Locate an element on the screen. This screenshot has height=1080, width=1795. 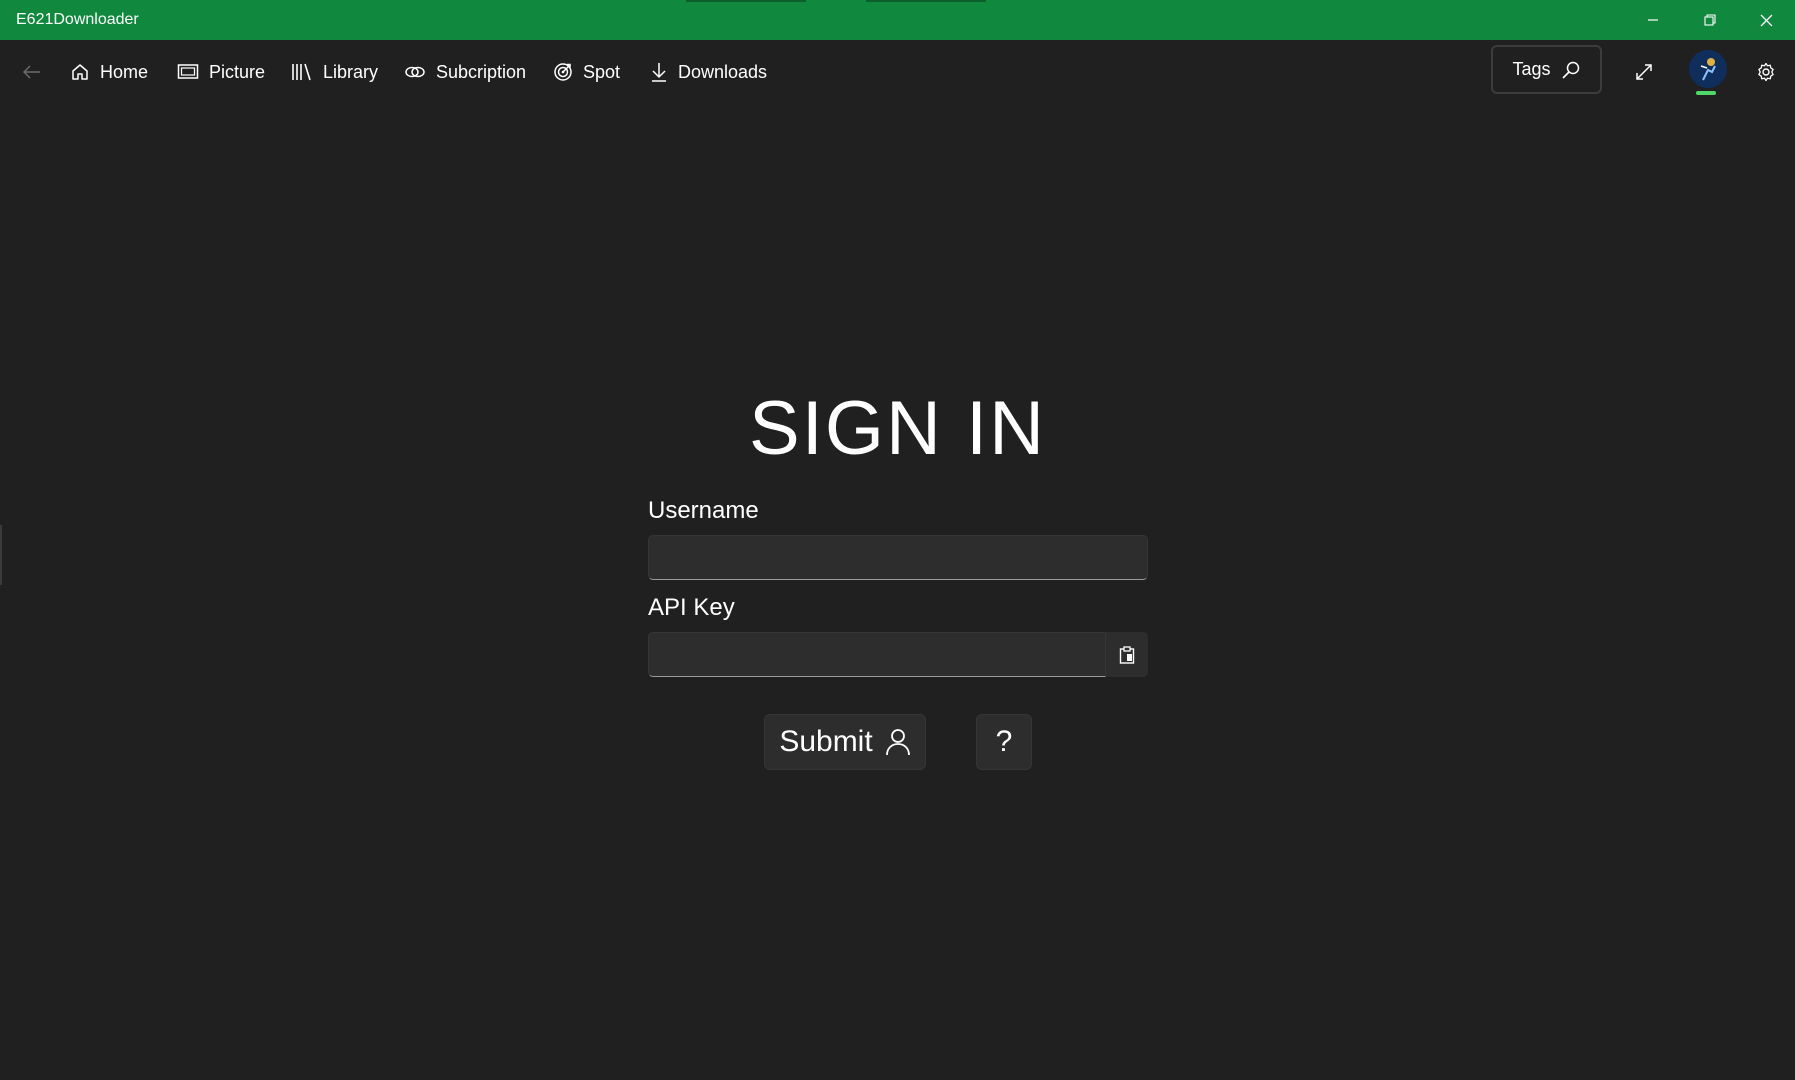
paste-button is located at coordinates (1127, 654).